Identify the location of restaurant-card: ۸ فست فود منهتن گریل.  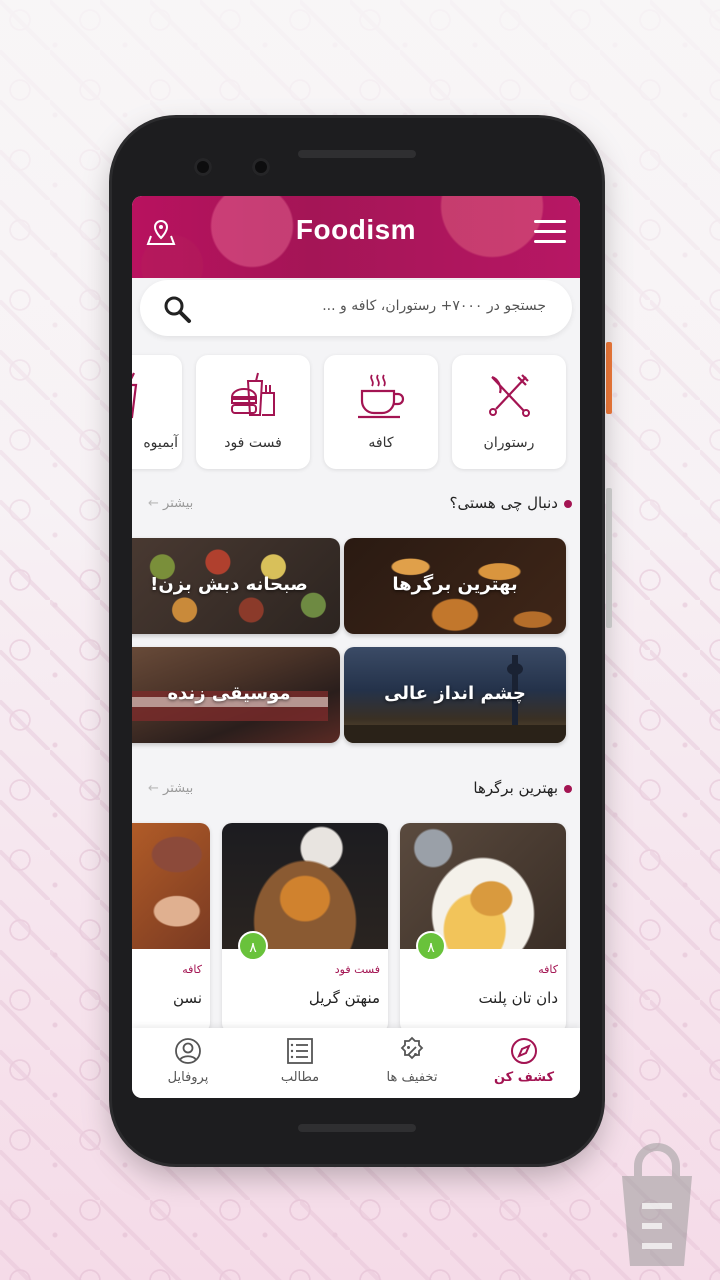
(305, 928).